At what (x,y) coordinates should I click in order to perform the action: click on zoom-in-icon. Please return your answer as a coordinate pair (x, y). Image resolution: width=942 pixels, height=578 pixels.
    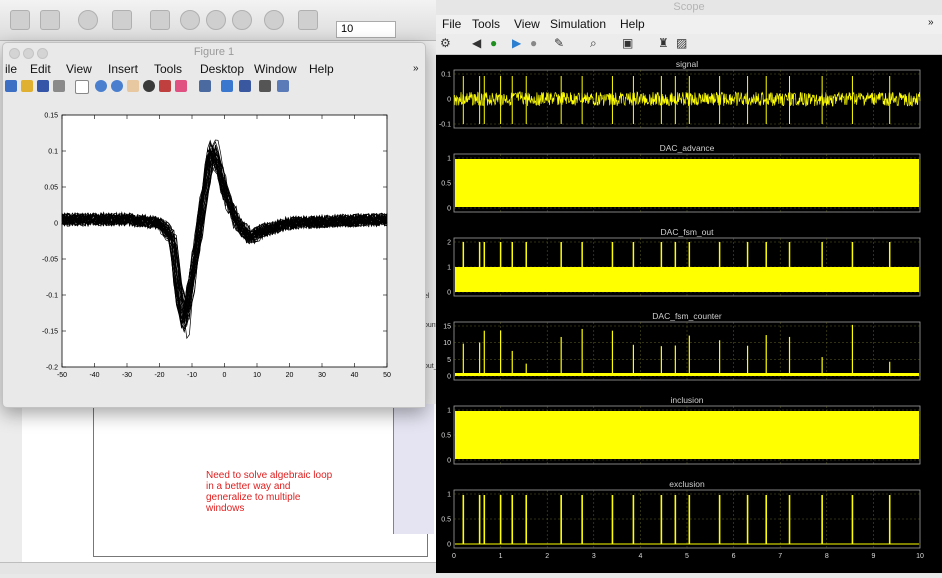
    Looking at the image, I should click on (101, 86).